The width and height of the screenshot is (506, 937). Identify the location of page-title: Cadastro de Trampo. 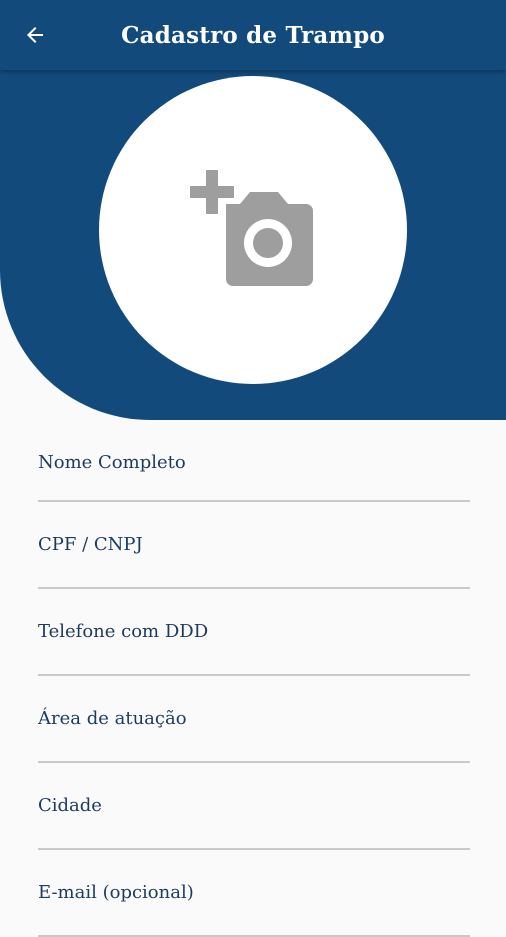
(253, 35).